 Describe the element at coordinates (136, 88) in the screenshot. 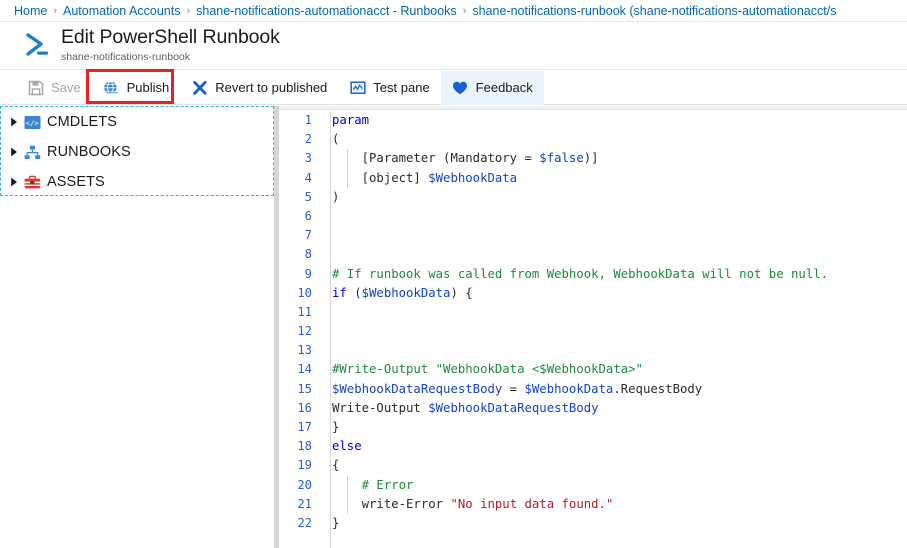

I see `publish-button: Publish` at that location.